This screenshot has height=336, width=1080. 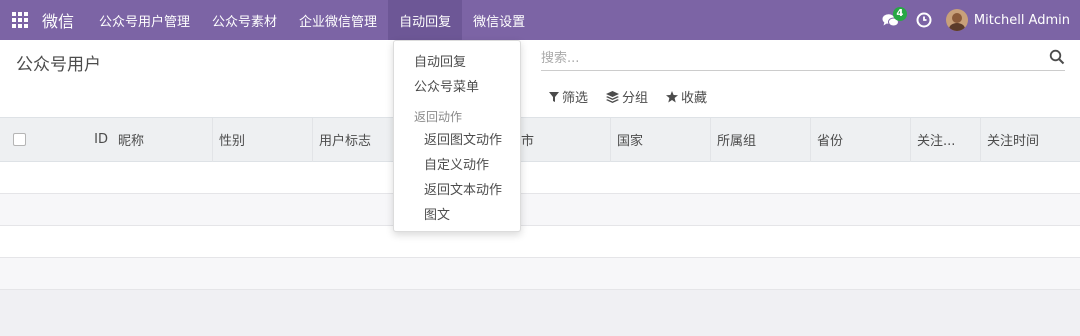 I want to click on filter-button: 筛选, so click(x=568, y=96).